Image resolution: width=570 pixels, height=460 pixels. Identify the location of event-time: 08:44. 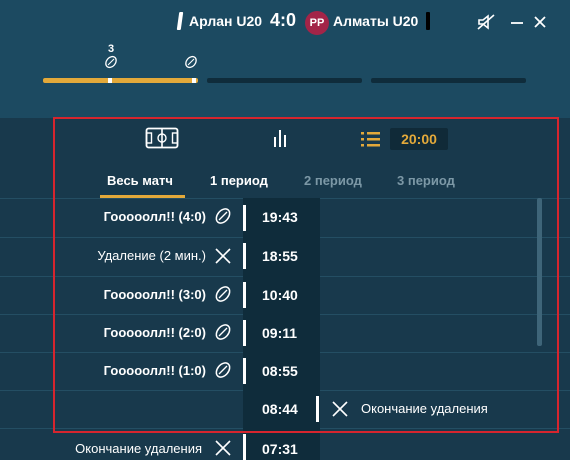
(280, 409).